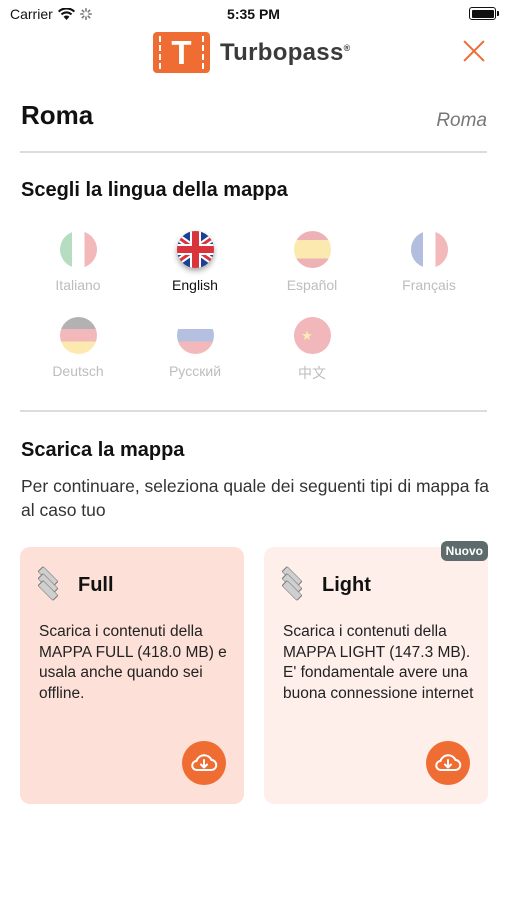 The width and height of the screenshot is (507, 900). I want to click on language-option-russian: Рyсский, so click(195, 348).